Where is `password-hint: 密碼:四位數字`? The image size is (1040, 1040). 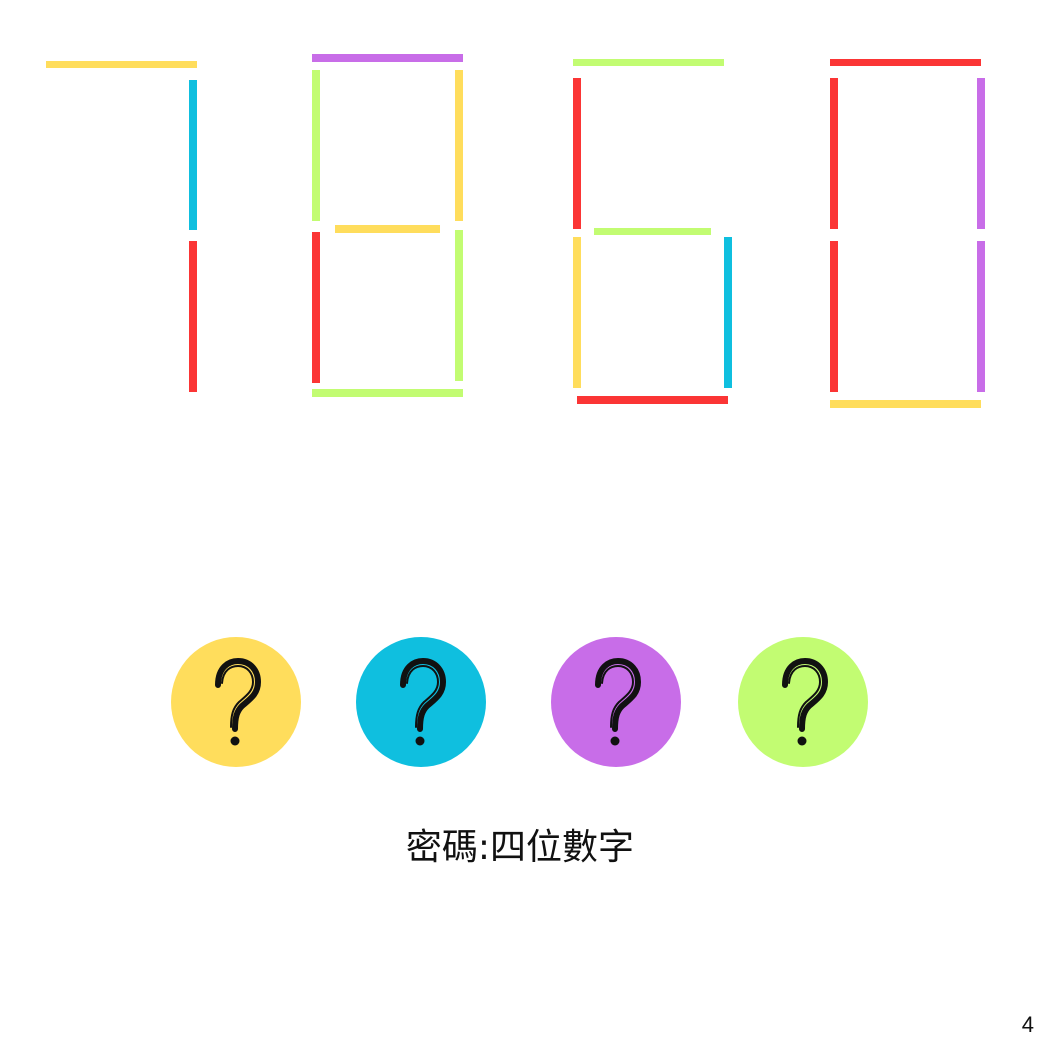
password-hint: 密碼:四位數字 is located at coordinates (520, 847).